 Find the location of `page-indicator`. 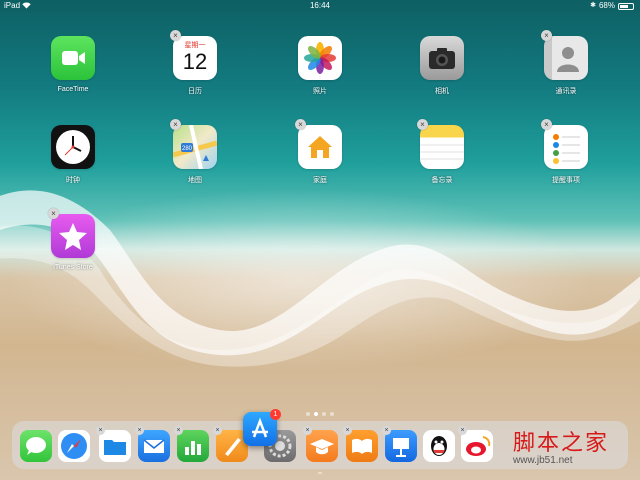

page-indicator is located at coordinates (320, 414).